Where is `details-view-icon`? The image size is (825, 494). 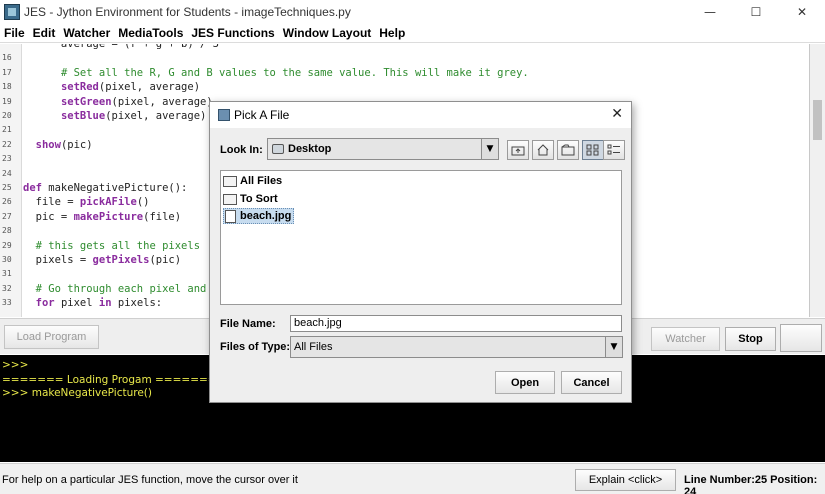 details-view-icon is located at coordinates (613, 149).